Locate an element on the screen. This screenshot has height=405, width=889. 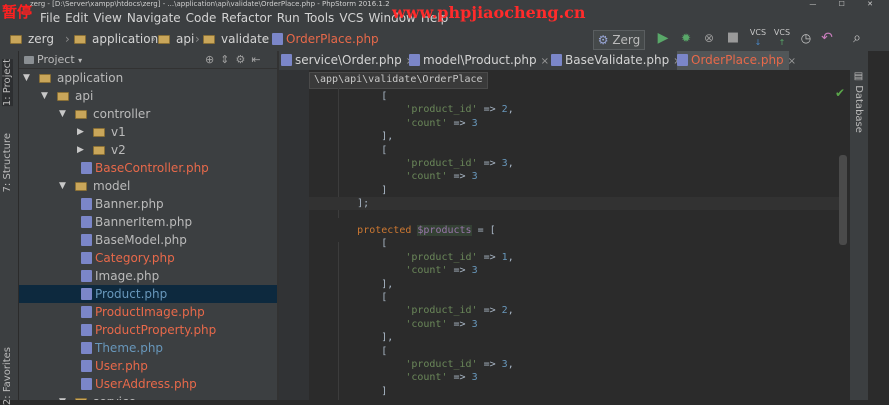
php-file-icon is located at coordinates (86, 348).